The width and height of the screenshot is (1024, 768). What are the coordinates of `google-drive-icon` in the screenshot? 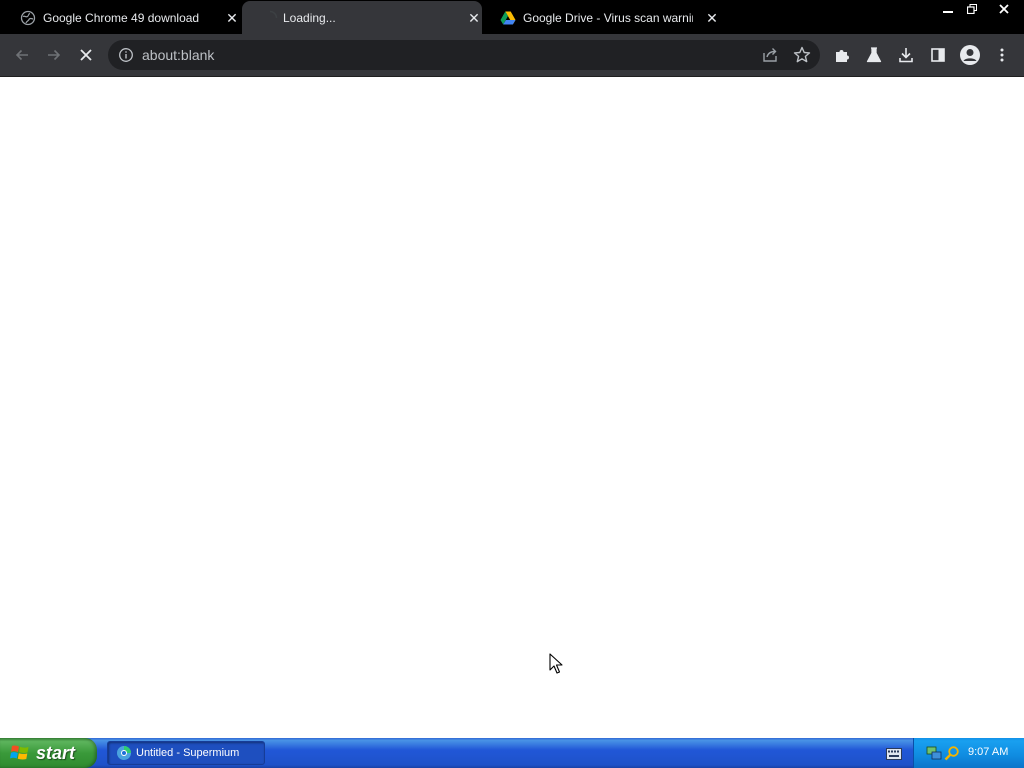 It's located at (508, 18).